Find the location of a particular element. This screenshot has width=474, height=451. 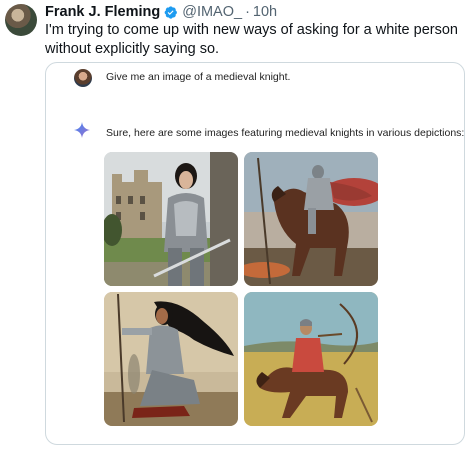

user-prompt: Give me an image of a medieval knight. is located at coordinates (198, 77).